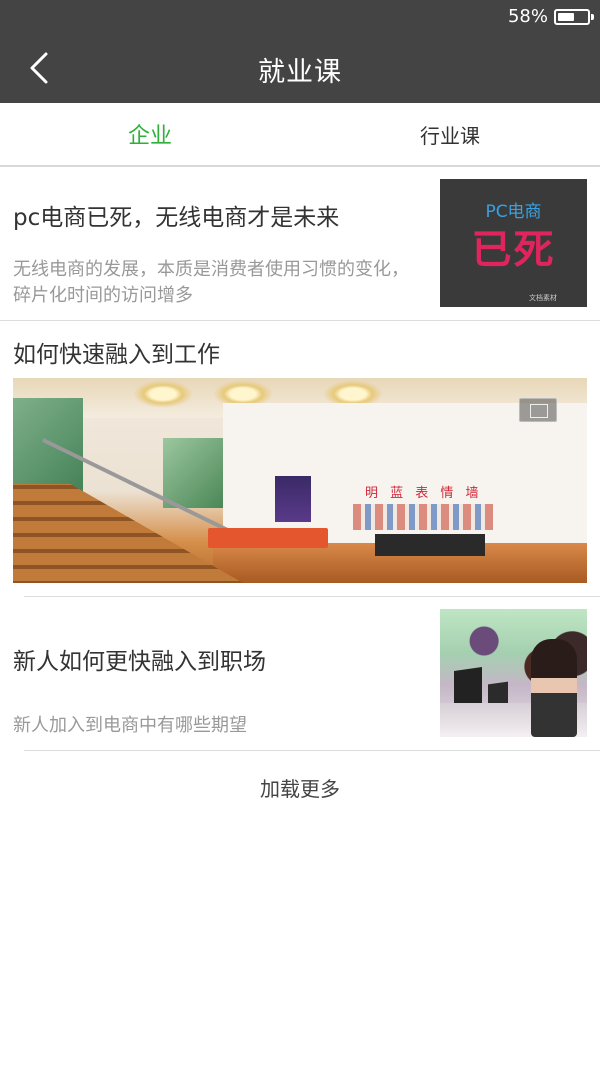  I want to click on article-thumbnail: PC电商 已死 文档素材, so click(513, 243).